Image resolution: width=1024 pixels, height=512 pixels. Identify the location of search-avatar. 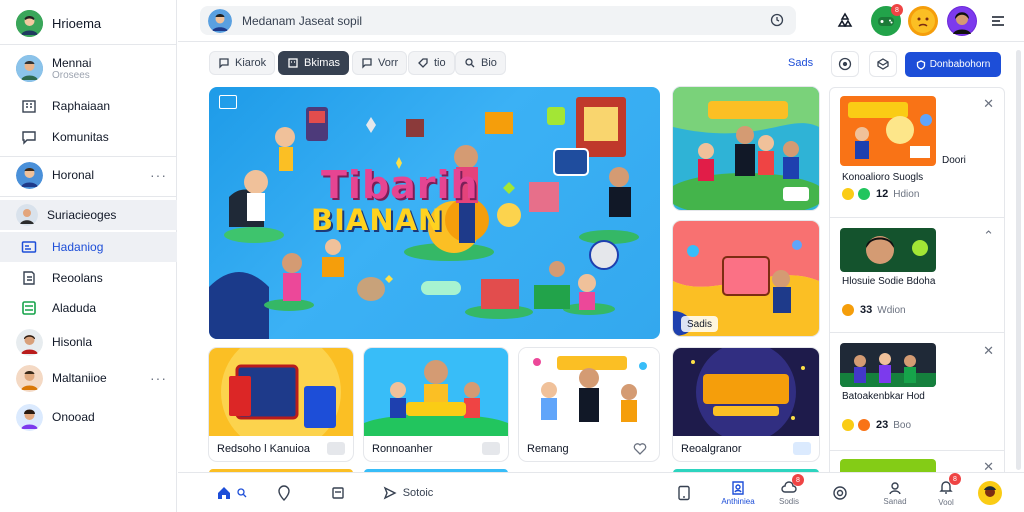
(220, 20).